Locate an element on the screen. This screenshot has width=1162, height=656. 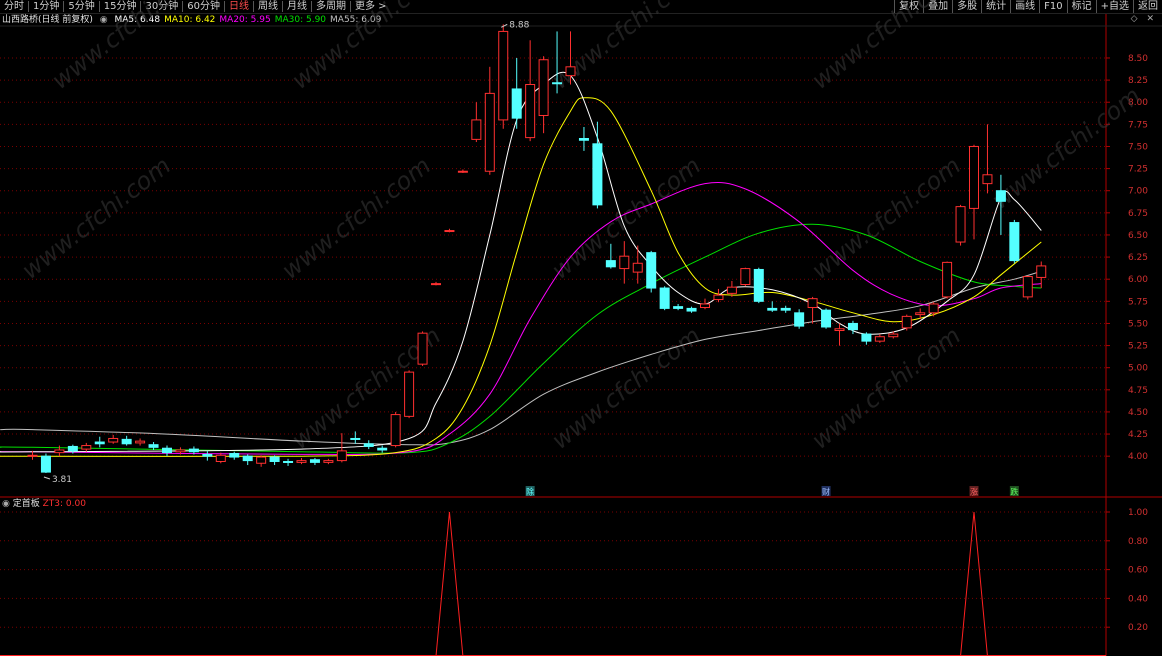
y-tick-label: 7.00 is located at coordinates (1138, 192).